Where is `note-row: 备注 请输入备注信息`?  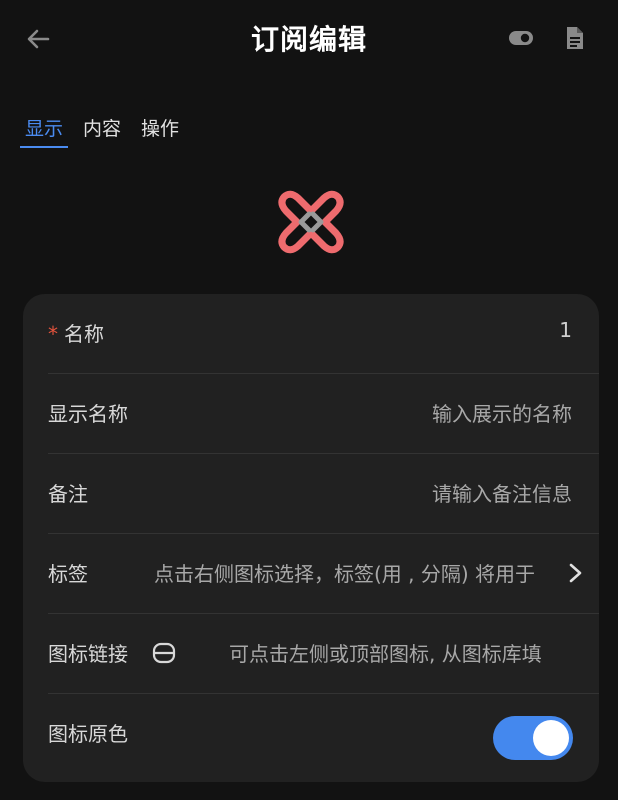
note-row: 备注 请输入备注信息 is located at coordinates (323, 494).